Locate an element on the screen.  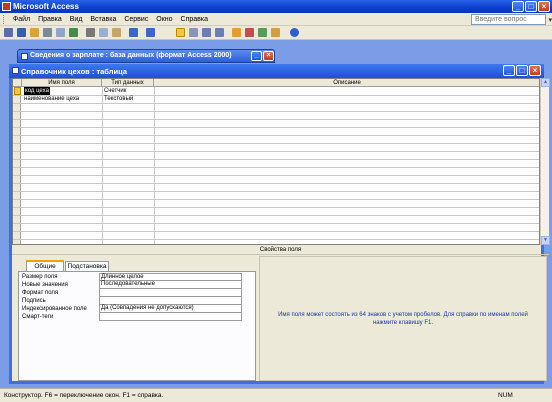
insert-rows-icon is located at coordinates (206, 32).